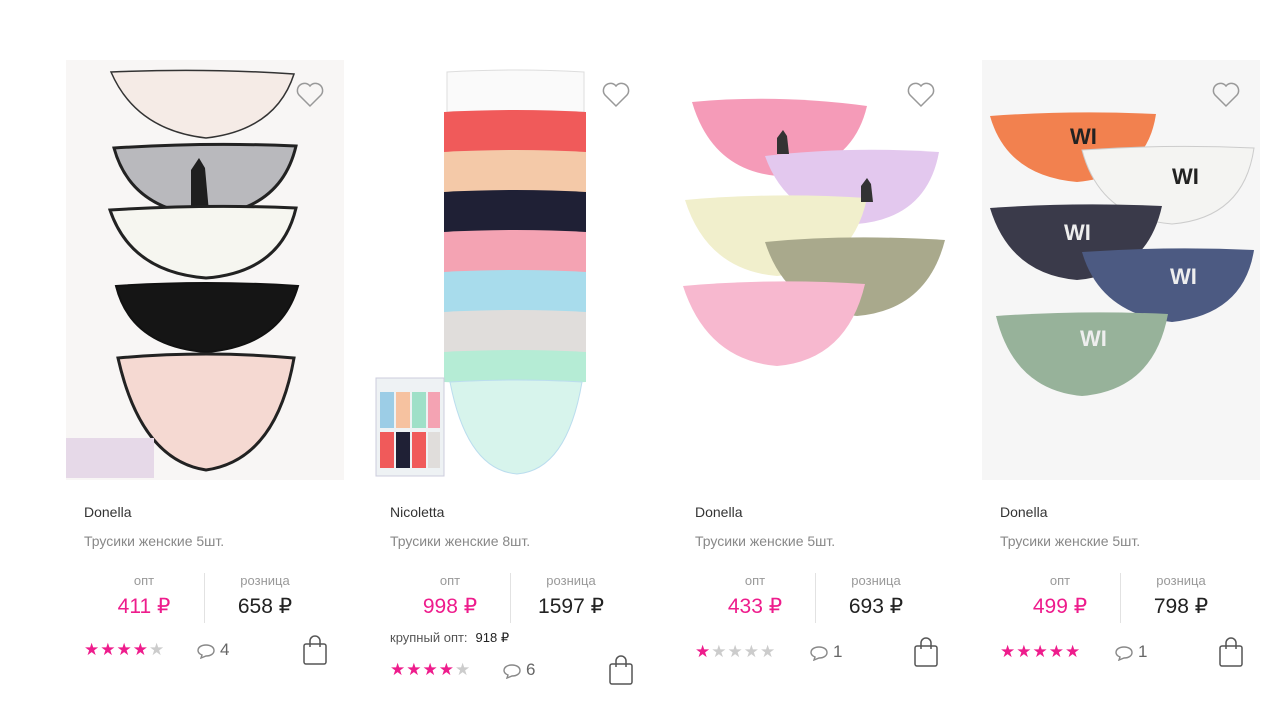 This screenshot has height=722, width=1280. What do you see at coordinates (815, 598) in the screenshot?
I see `price-block: опт 433 ₽ розница 693 ₽` at bounding box center [815, 598].